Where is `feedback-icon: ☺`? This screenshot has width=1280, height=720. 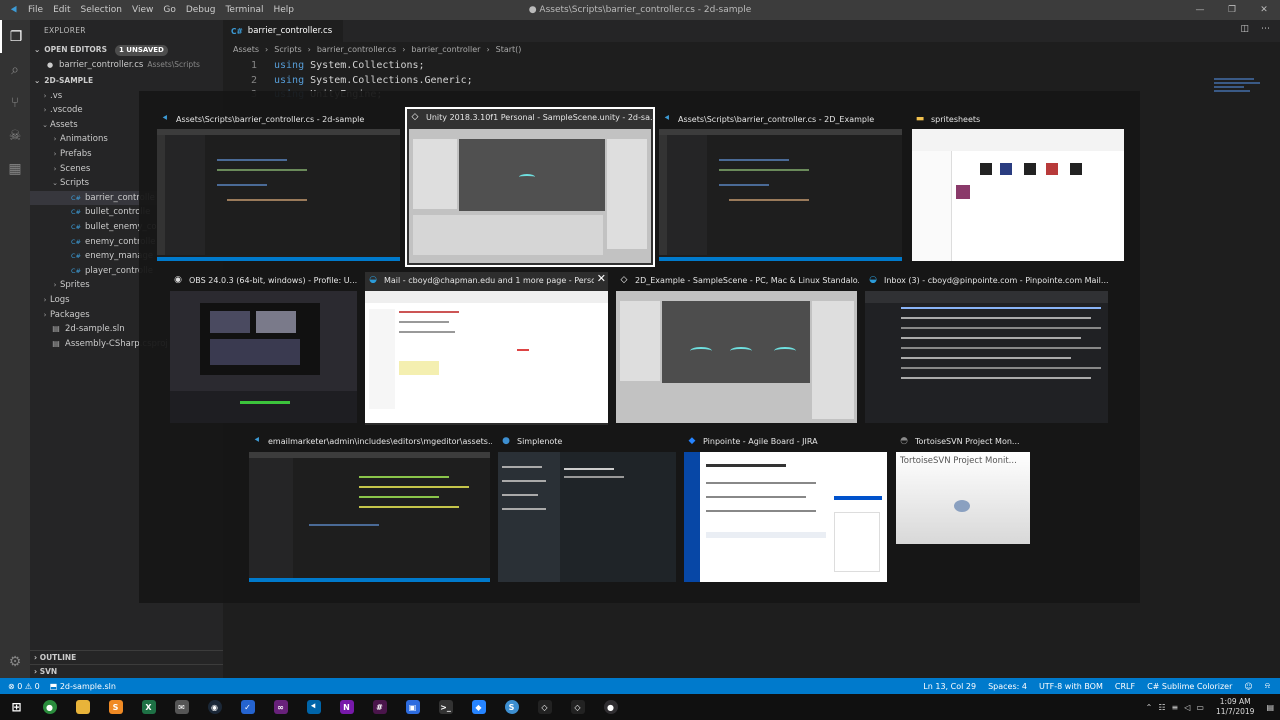
feedback-icon: ☺ is located at coordinates (1248, 686).